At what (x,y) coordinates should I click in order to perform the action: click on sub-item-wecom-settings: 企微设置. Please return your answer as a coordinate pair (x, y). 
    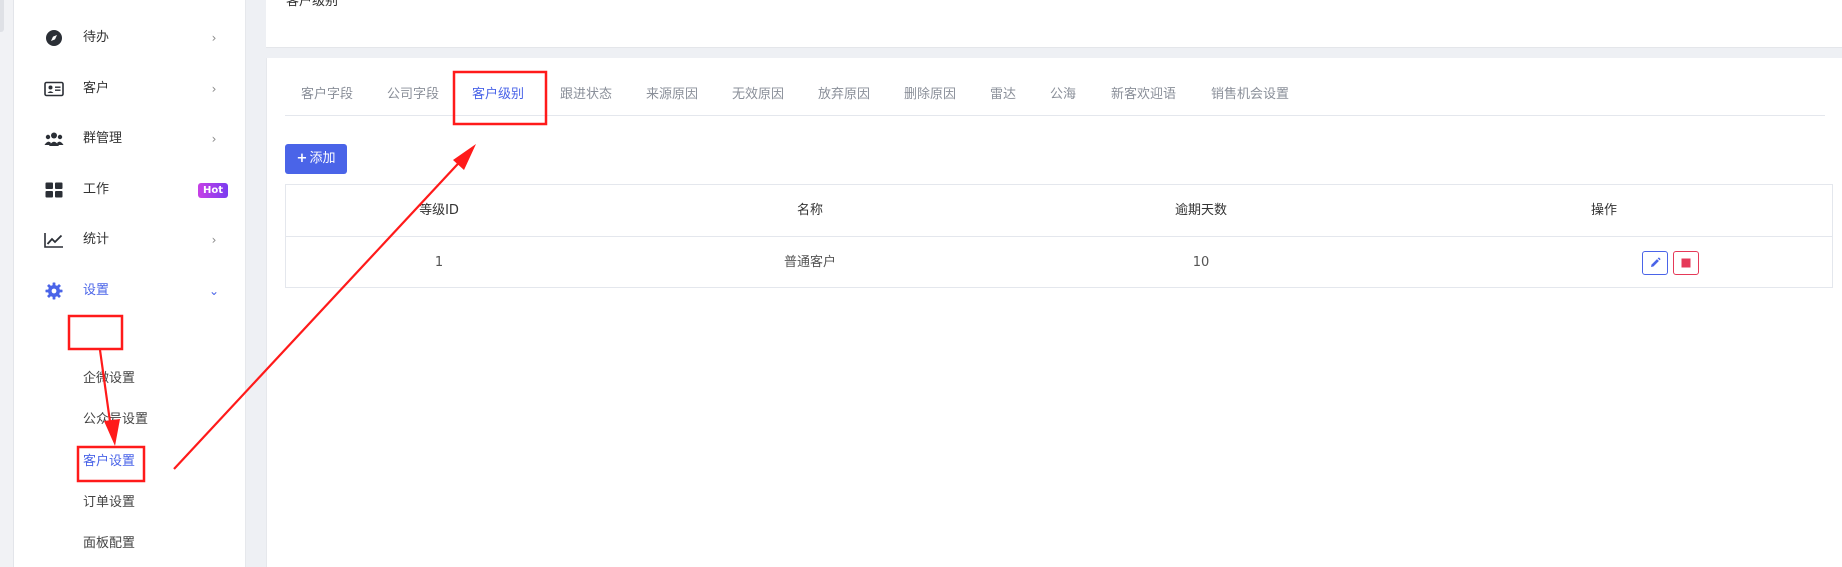
    Looking at the image, I should click on (109, 379).